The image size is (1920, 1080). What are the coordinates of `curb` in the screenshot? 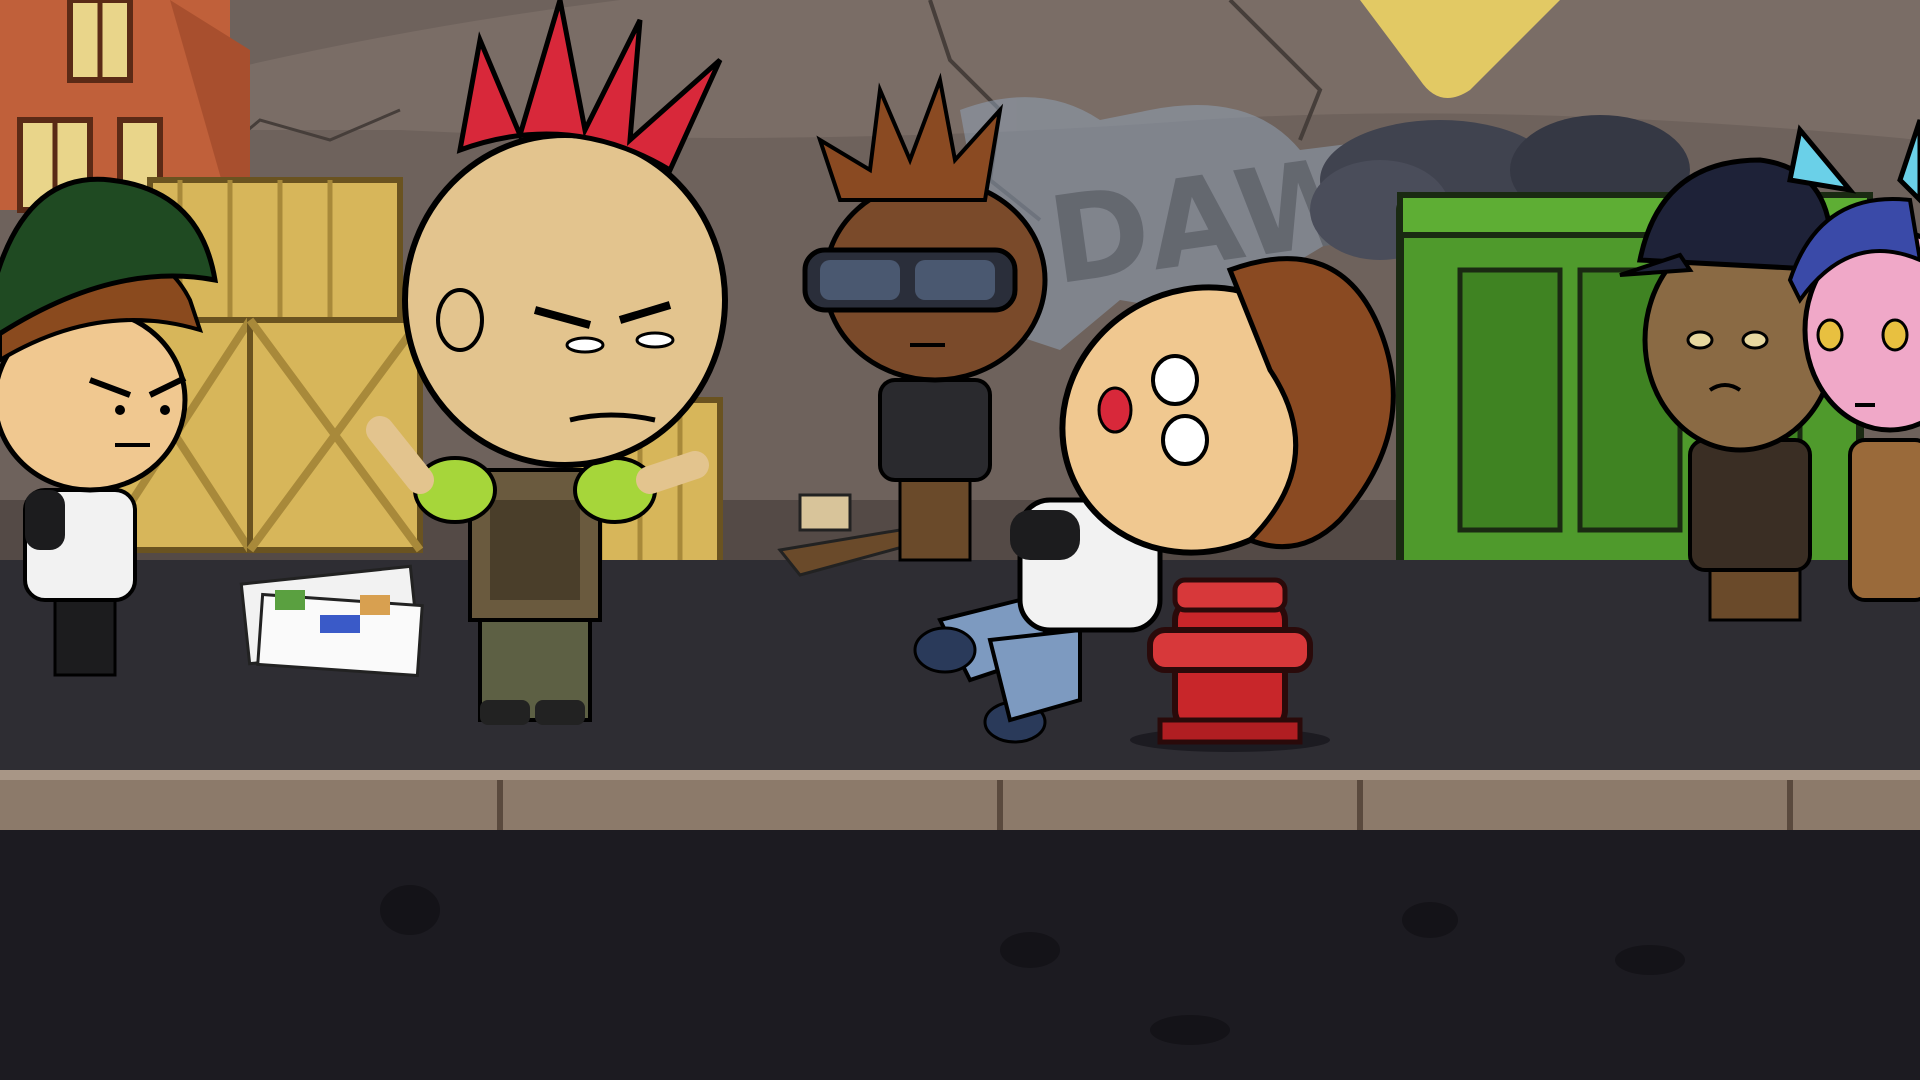 It's located at (960, 800).